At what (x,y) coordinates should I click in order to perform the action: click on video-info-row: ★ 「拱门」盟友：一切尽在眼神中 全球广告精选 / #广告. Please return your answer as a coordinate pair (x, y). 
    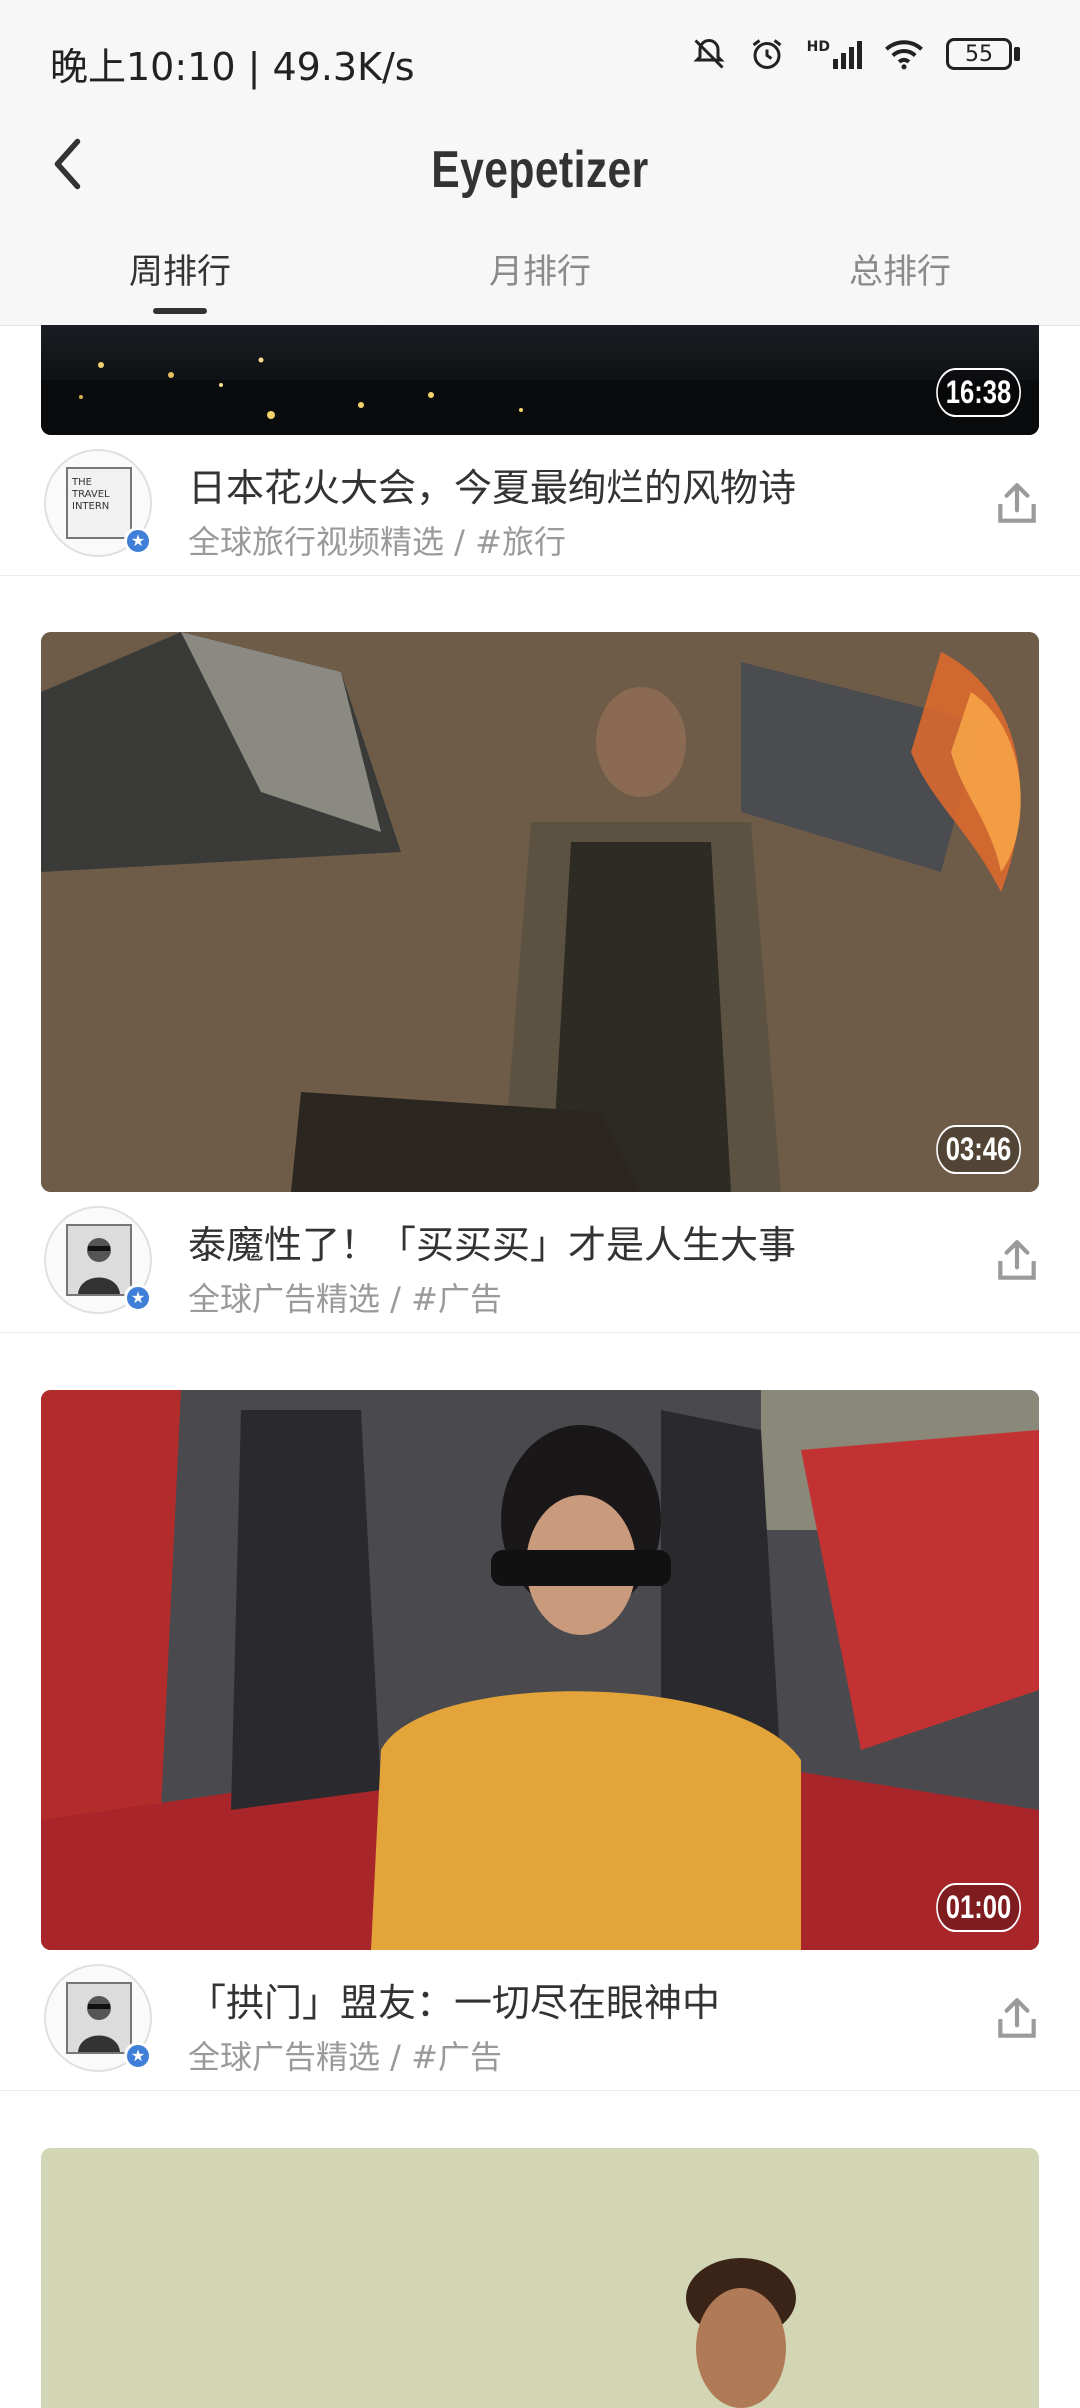
    Looking at the image, I should click on (540, 2020).